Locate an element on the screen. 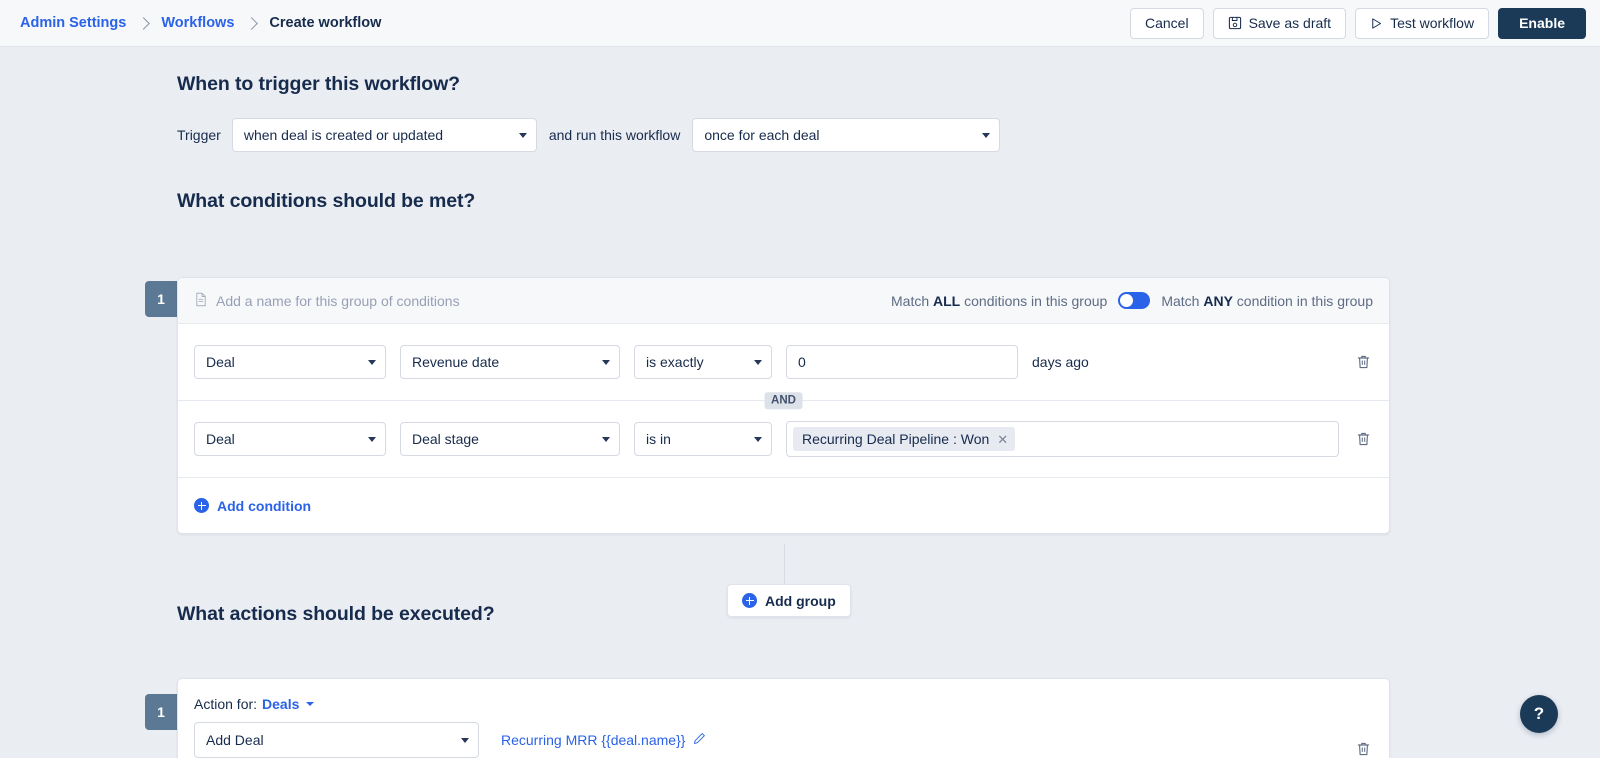  pencil-icon is located at coordinates (699, 740).